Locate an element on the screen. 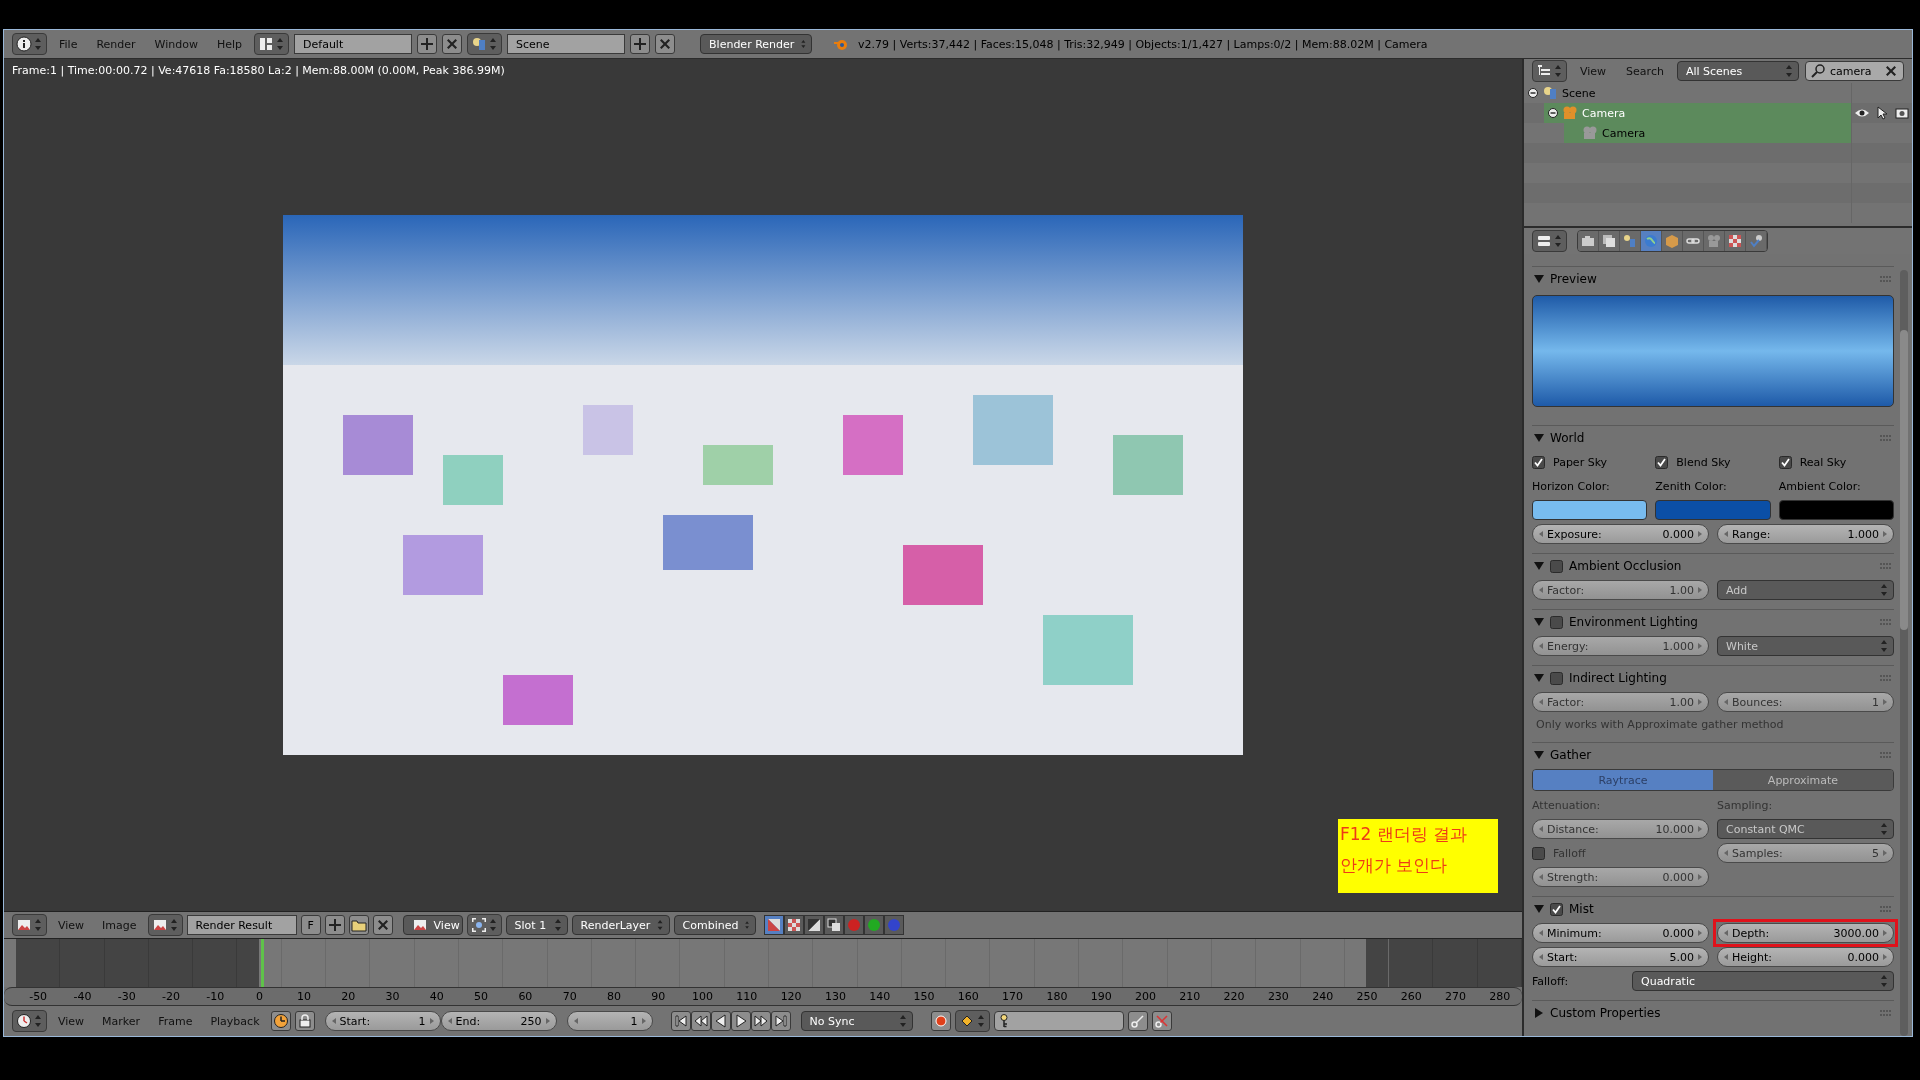 Image resolution: width=1920 pixels, height=1080 pixels. menu-item: Marker is located at coordinates (121, 1021).